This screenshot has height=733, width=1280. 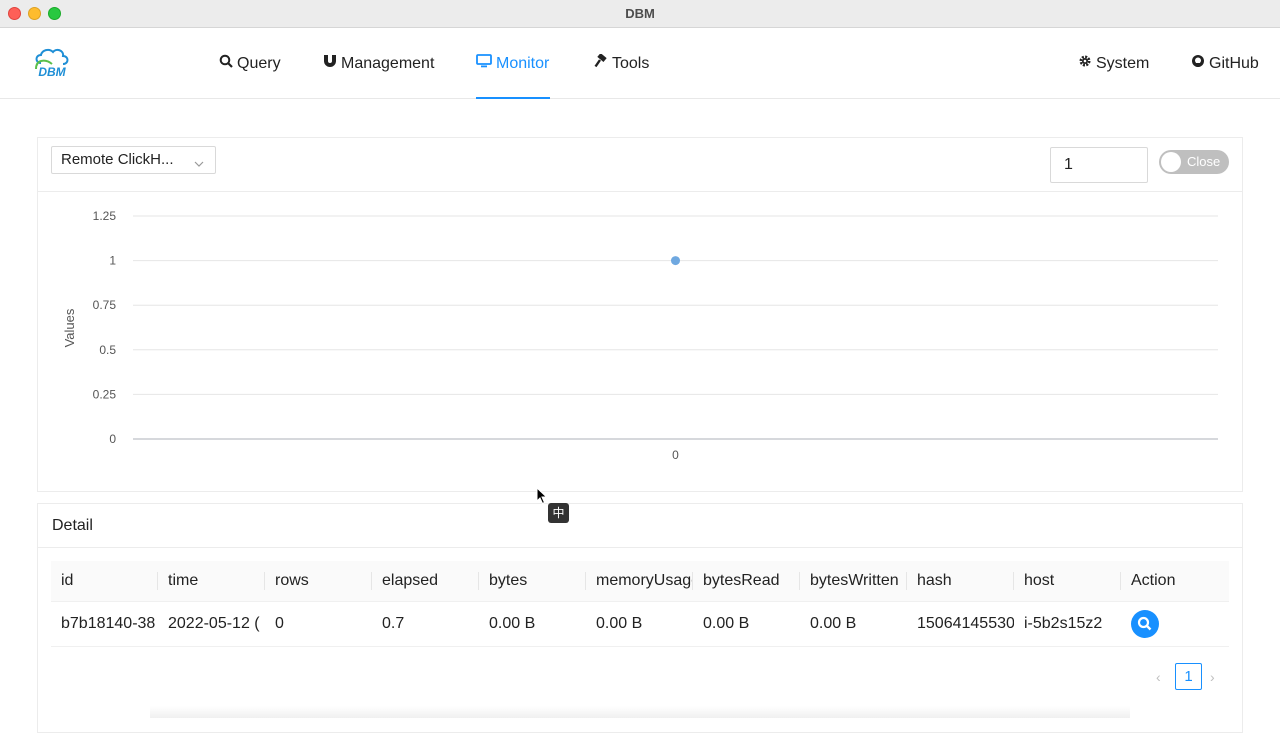 What do you see at coordinates (1085, 64) in the screenshot?
I see `gear-icon` at bounding box center [1085, 64].